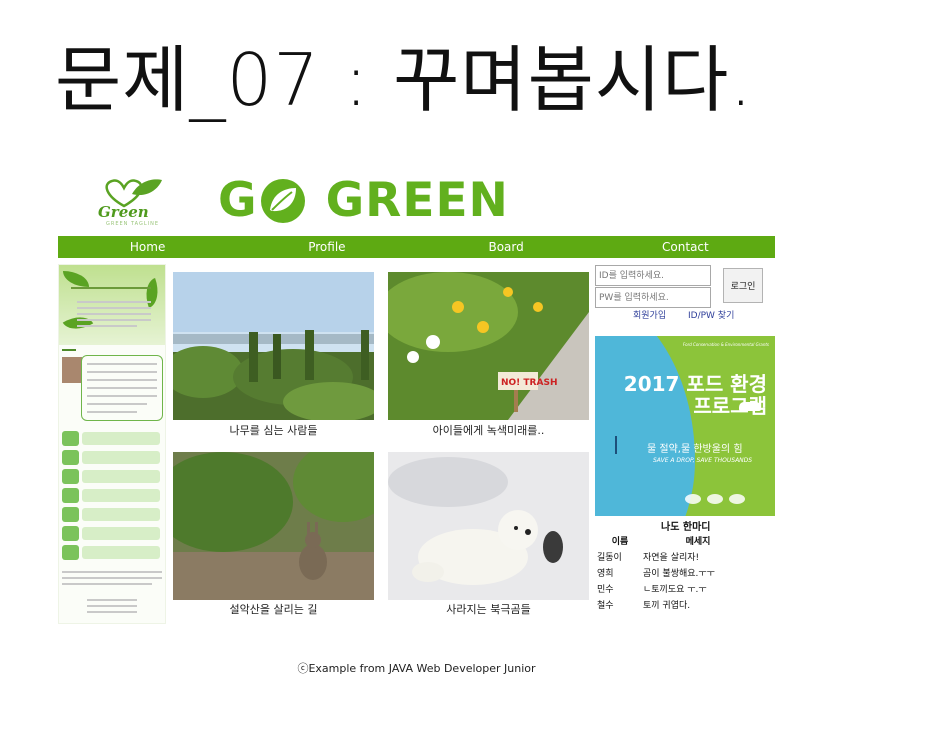 This screenshot has width=943, height=734. I want to click on table-row: 영희 곰이 불쌍해요.ㅜㅜ, so click(675, 572).